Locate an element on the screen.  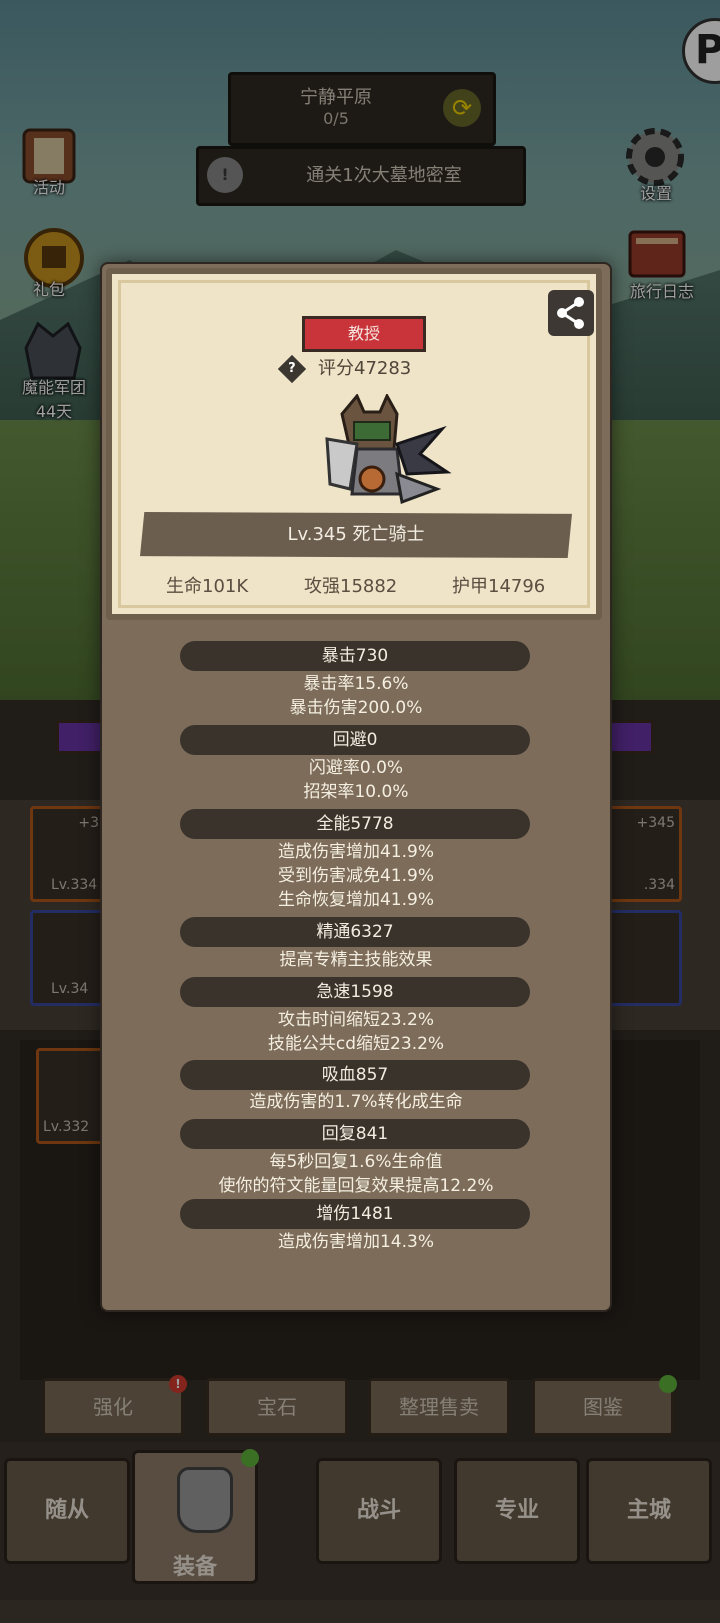
stat-line: 使你的符文能量回复效果提高12.2% is located at coordinates (356, 1186).